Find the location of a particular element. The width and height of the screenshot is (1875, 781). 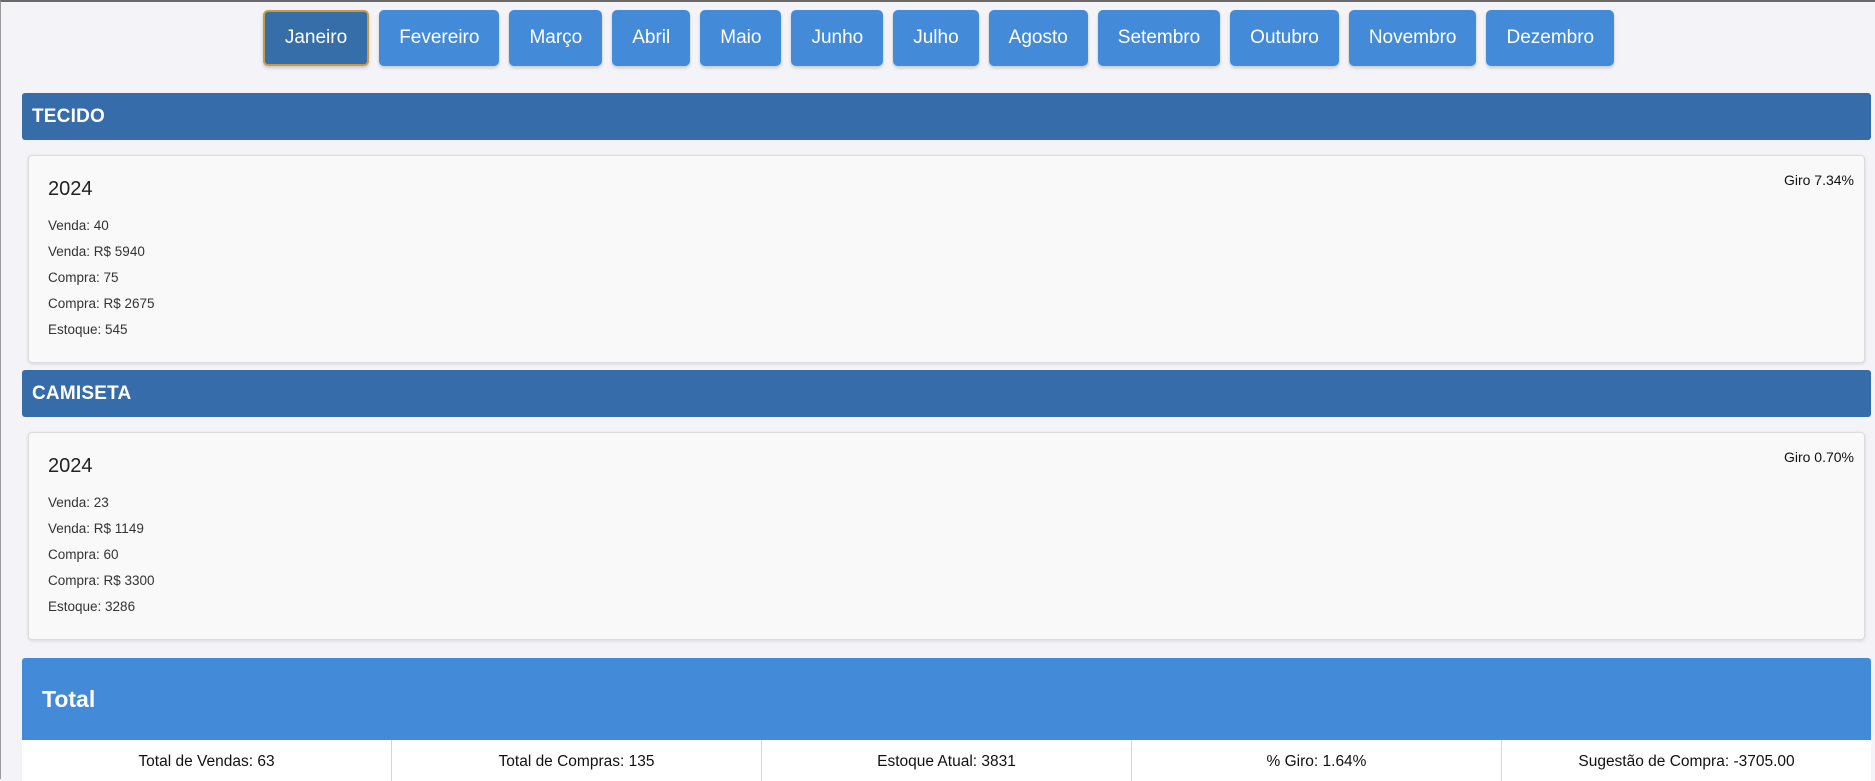

month-button-abril: Abril is located at coordinates (651, 38).